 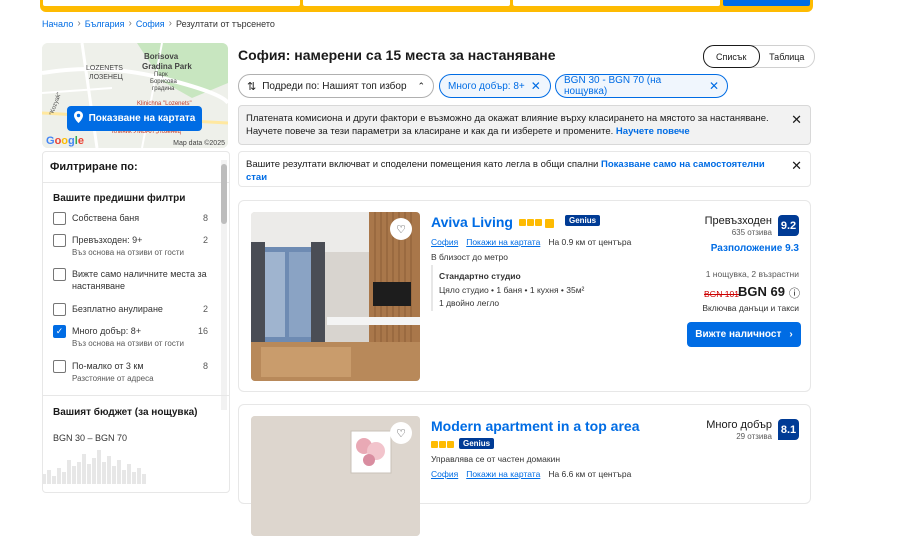 I want to click on guests-field, so click(x=616, y=3).